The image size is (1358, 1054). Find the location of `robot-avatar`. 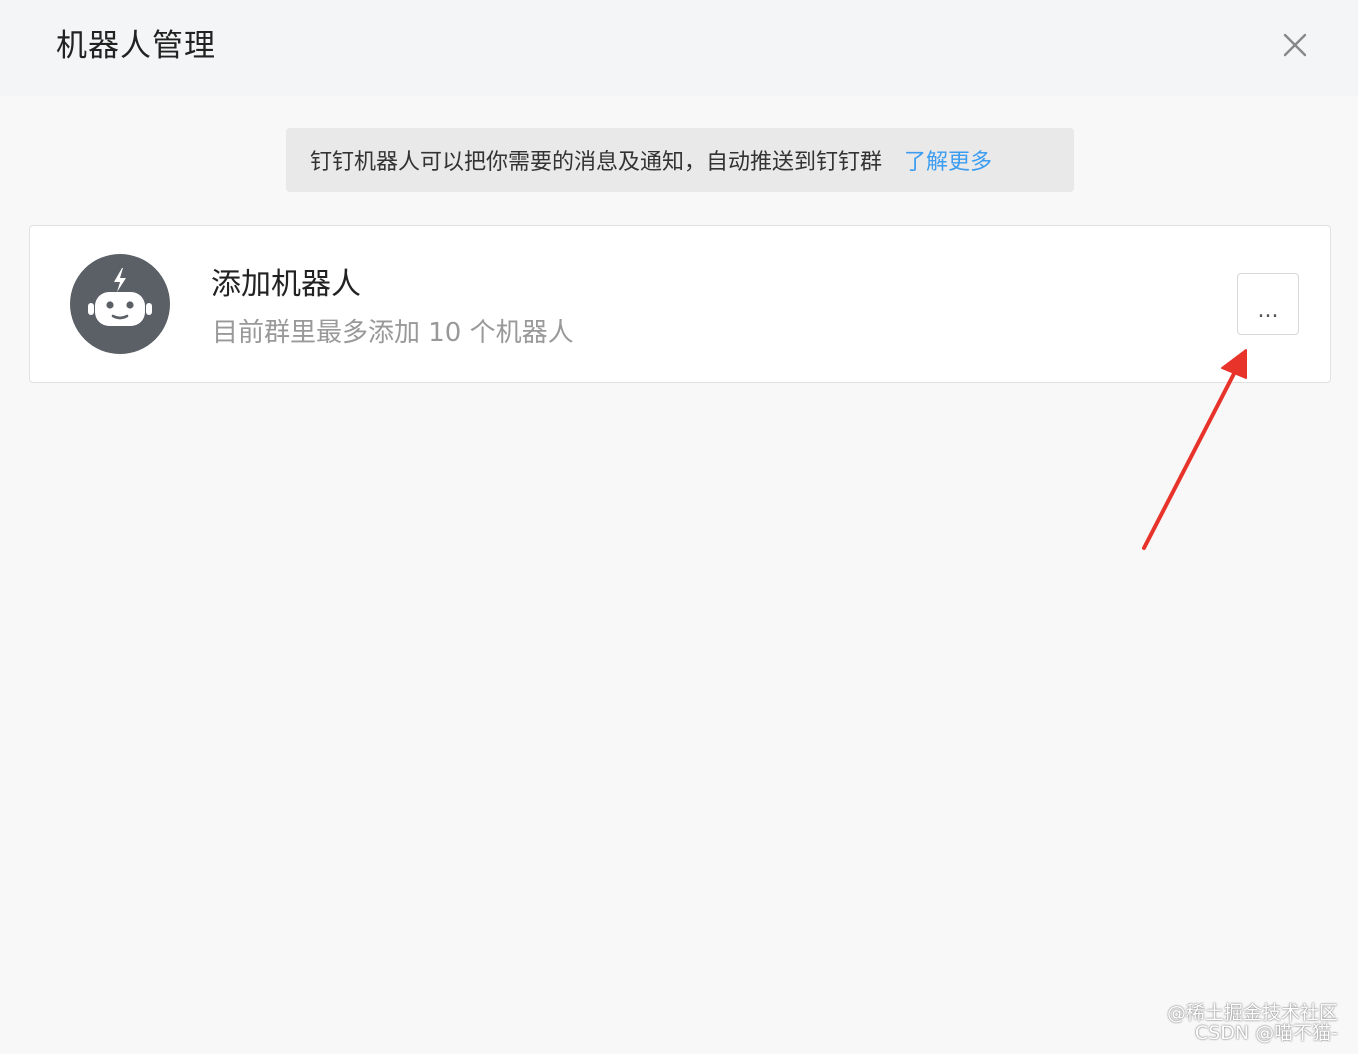

robot-avatar is located at coordinates (120, 304).